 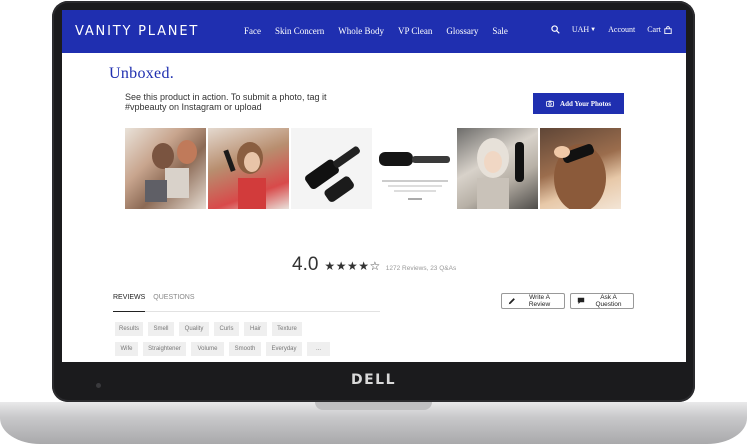 I want to click on write-review-button: Write A Review, so click(x=533, y=301).